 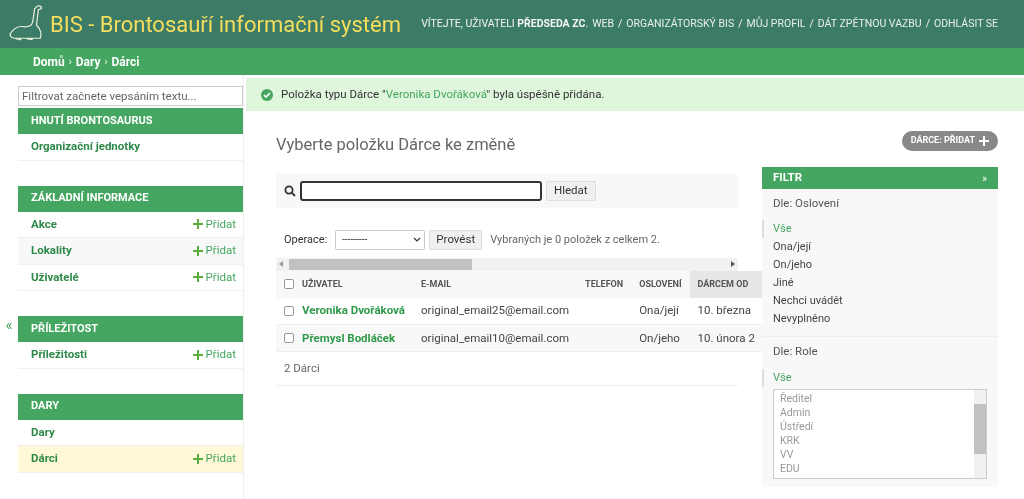 What do you see at coordinates (726, 337) in the screenshot?
I see `table-cell: 10. února 2` at bounding box center [726, 337].